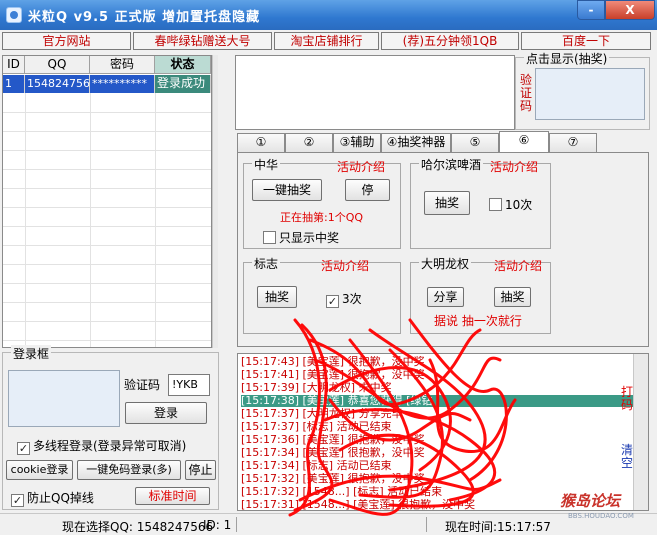 The width and height of the screenshot is (657, 535). I want to click on tab-5: ⑤, so click(475, 142).